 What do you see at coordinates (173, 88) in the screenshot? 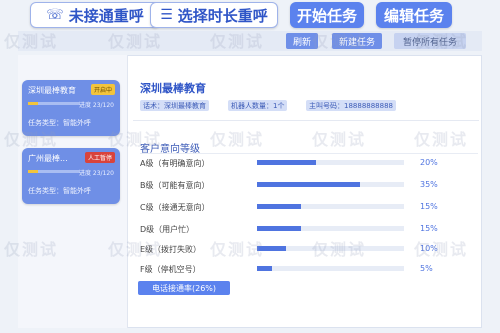
I see `task-title: 深圳最棒教育` at bounding box center [173, 88].